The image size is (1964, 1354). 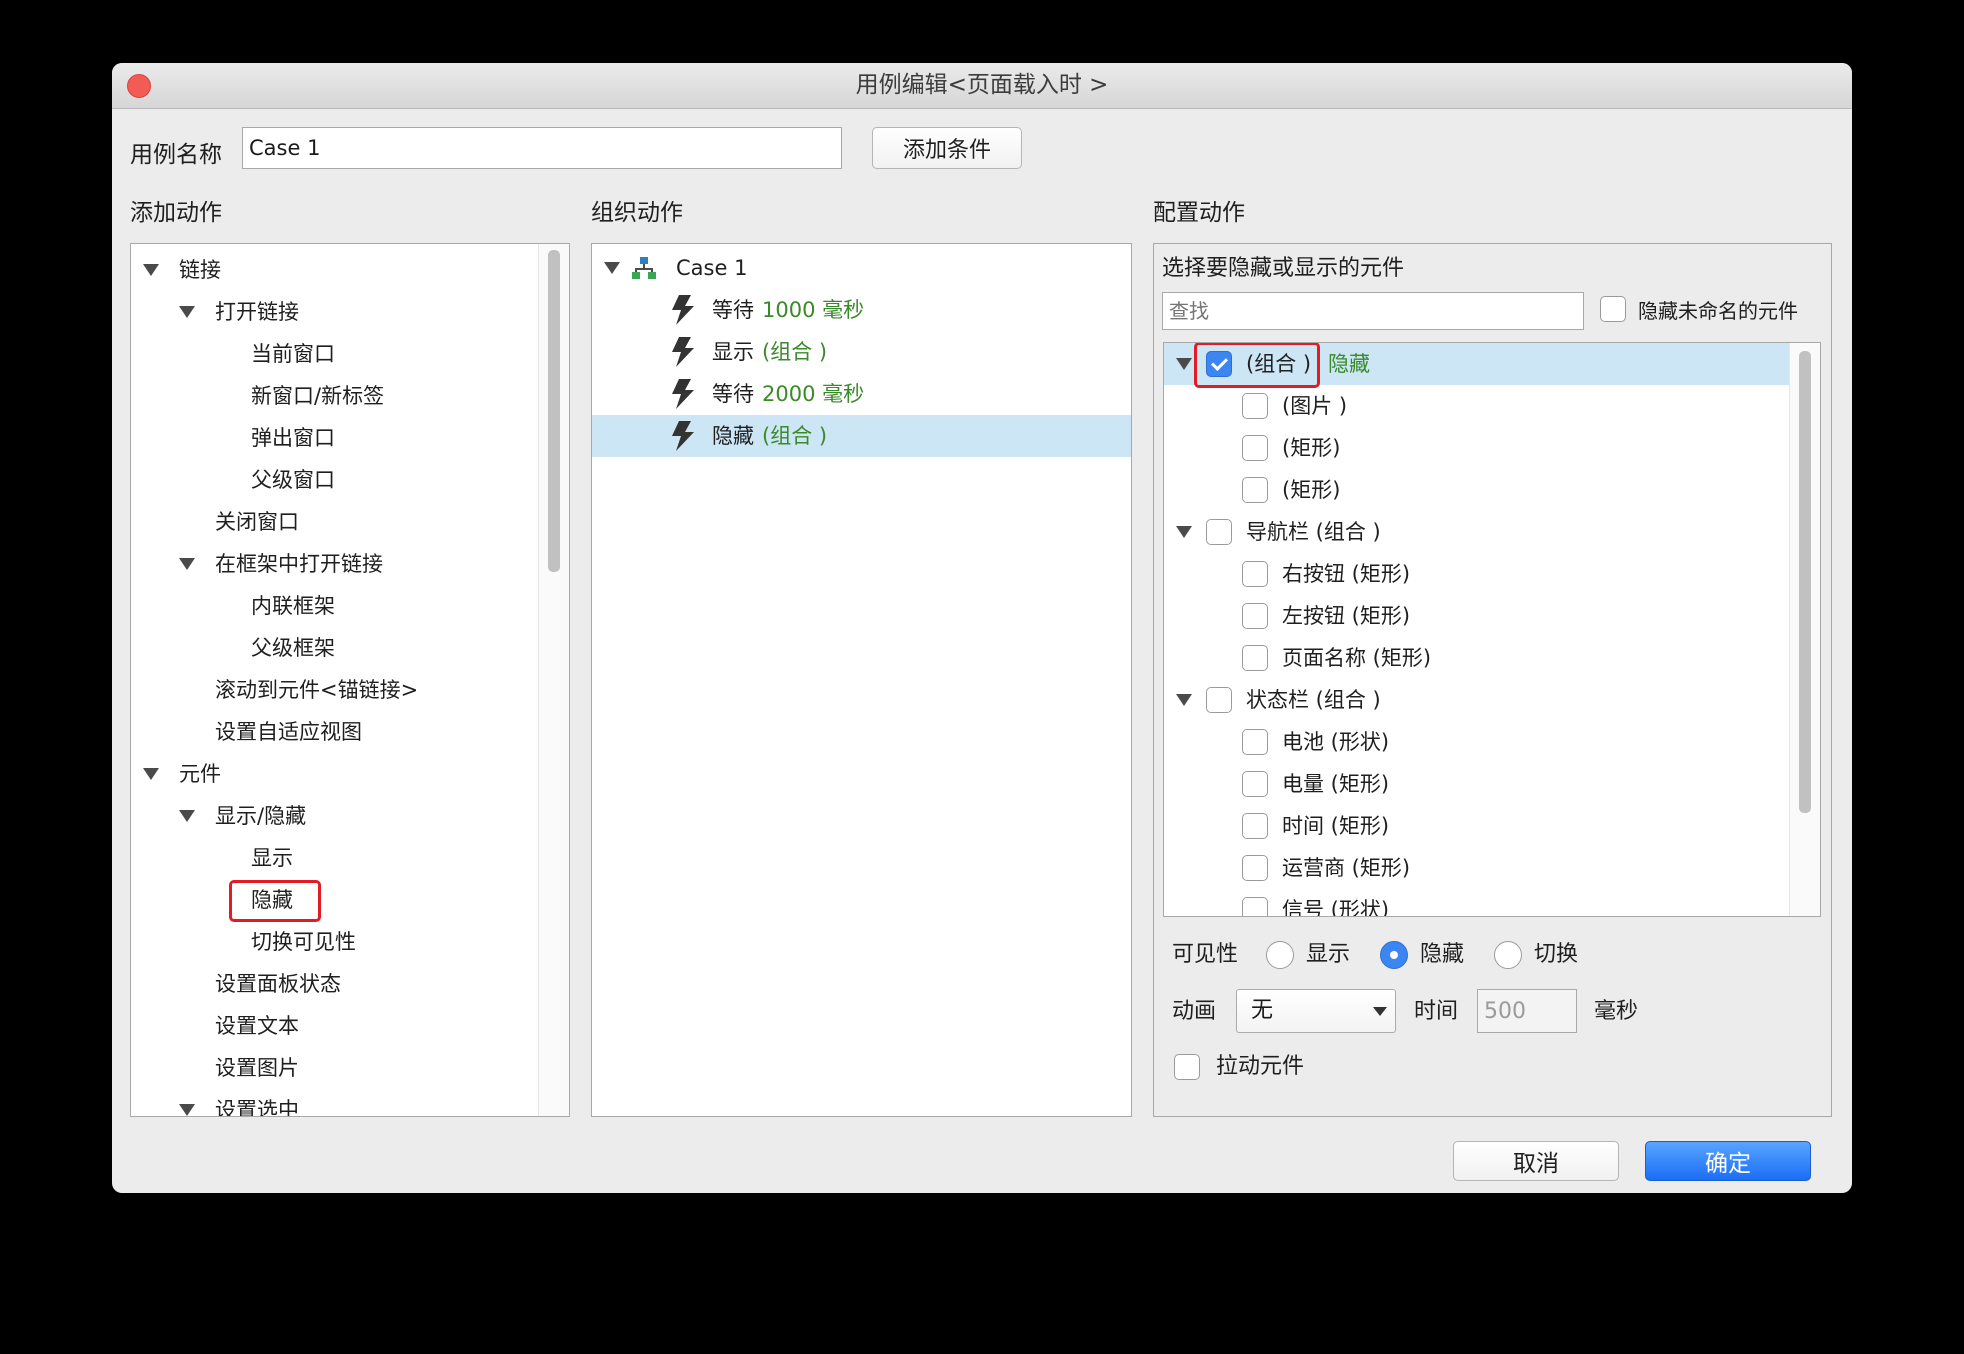 I want to click on action-row: 等待 1000 毫秒, so click(x=861, y=310).